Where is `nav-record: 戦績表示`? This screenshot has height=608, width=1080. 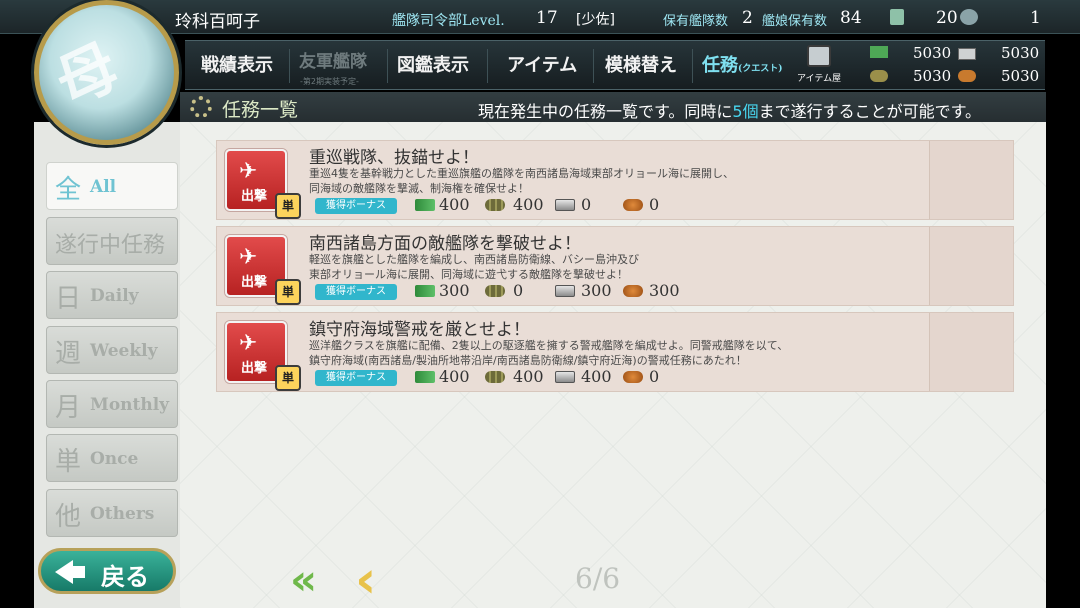
nav-record: 戦績表示 is located at coordinates (237, 64).